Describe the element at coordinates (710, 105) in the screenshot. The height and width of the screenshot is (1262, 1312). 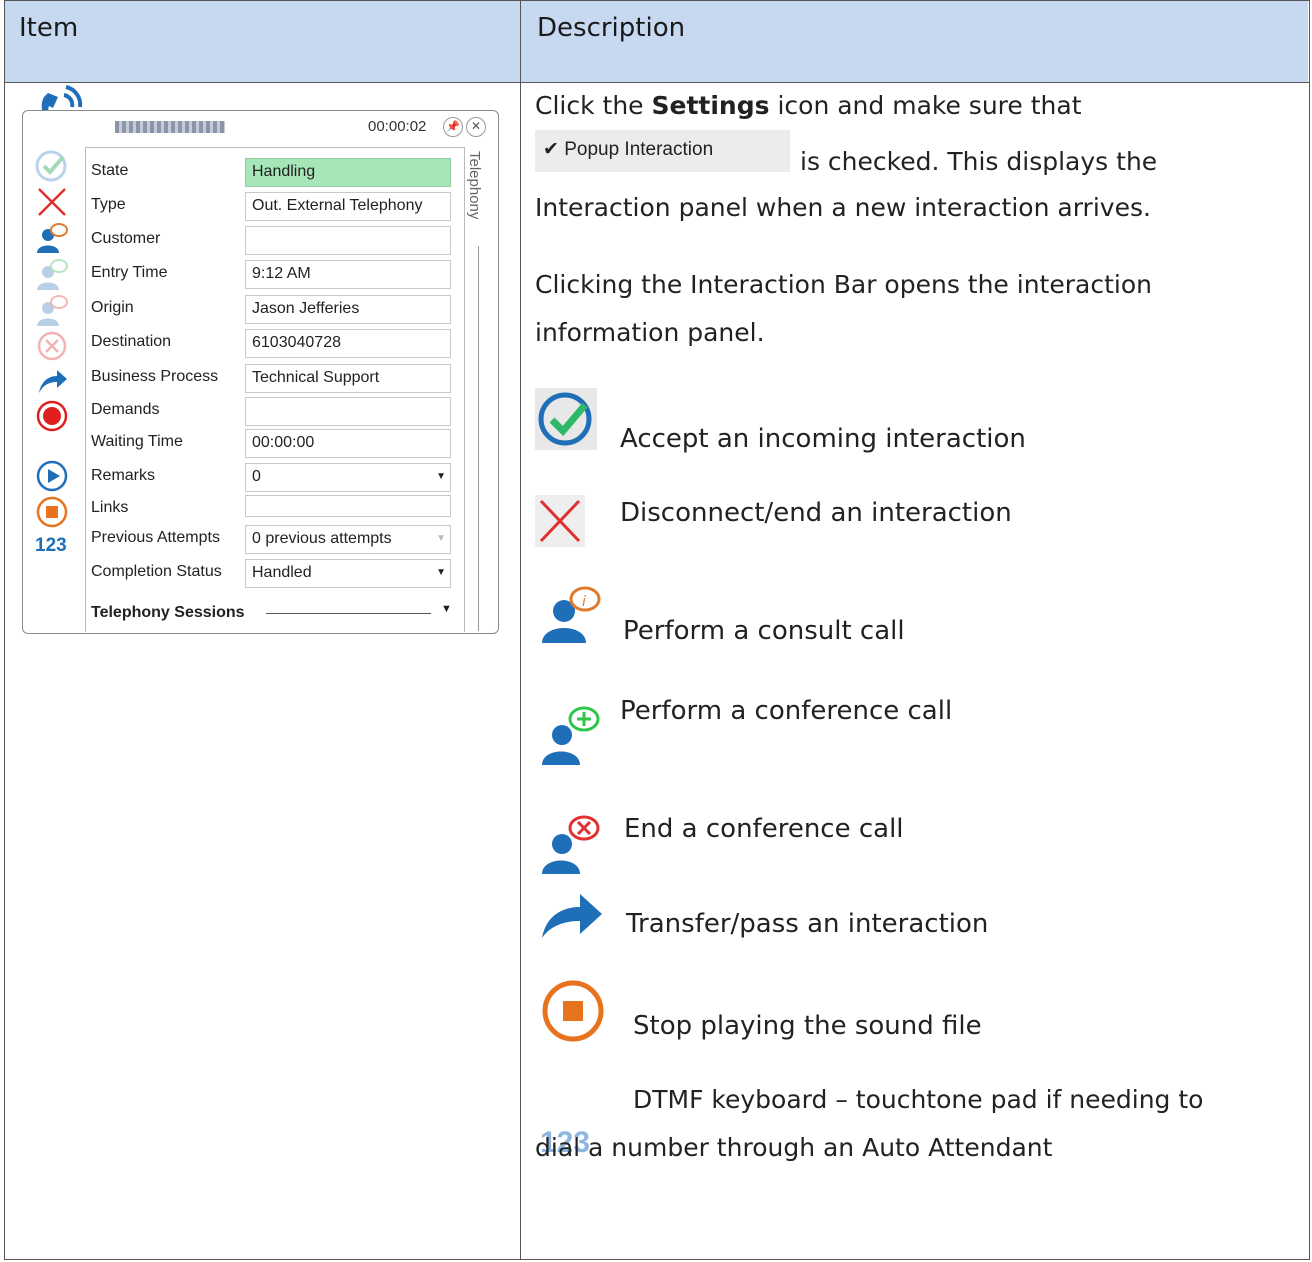
I see `settings-keyword: Settings` at that location.